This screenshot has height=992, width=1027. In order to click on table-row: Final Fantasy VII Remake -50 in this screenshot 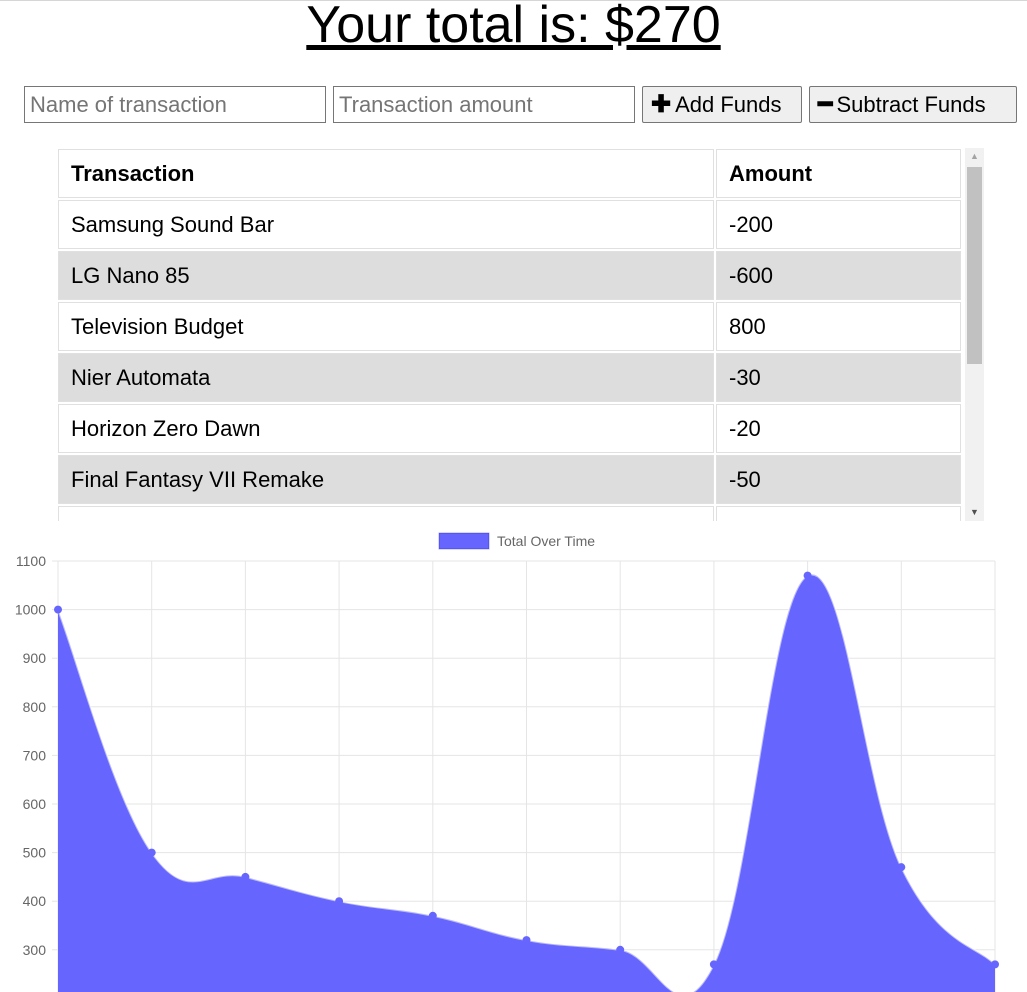, I will do `click(509, 479)`.